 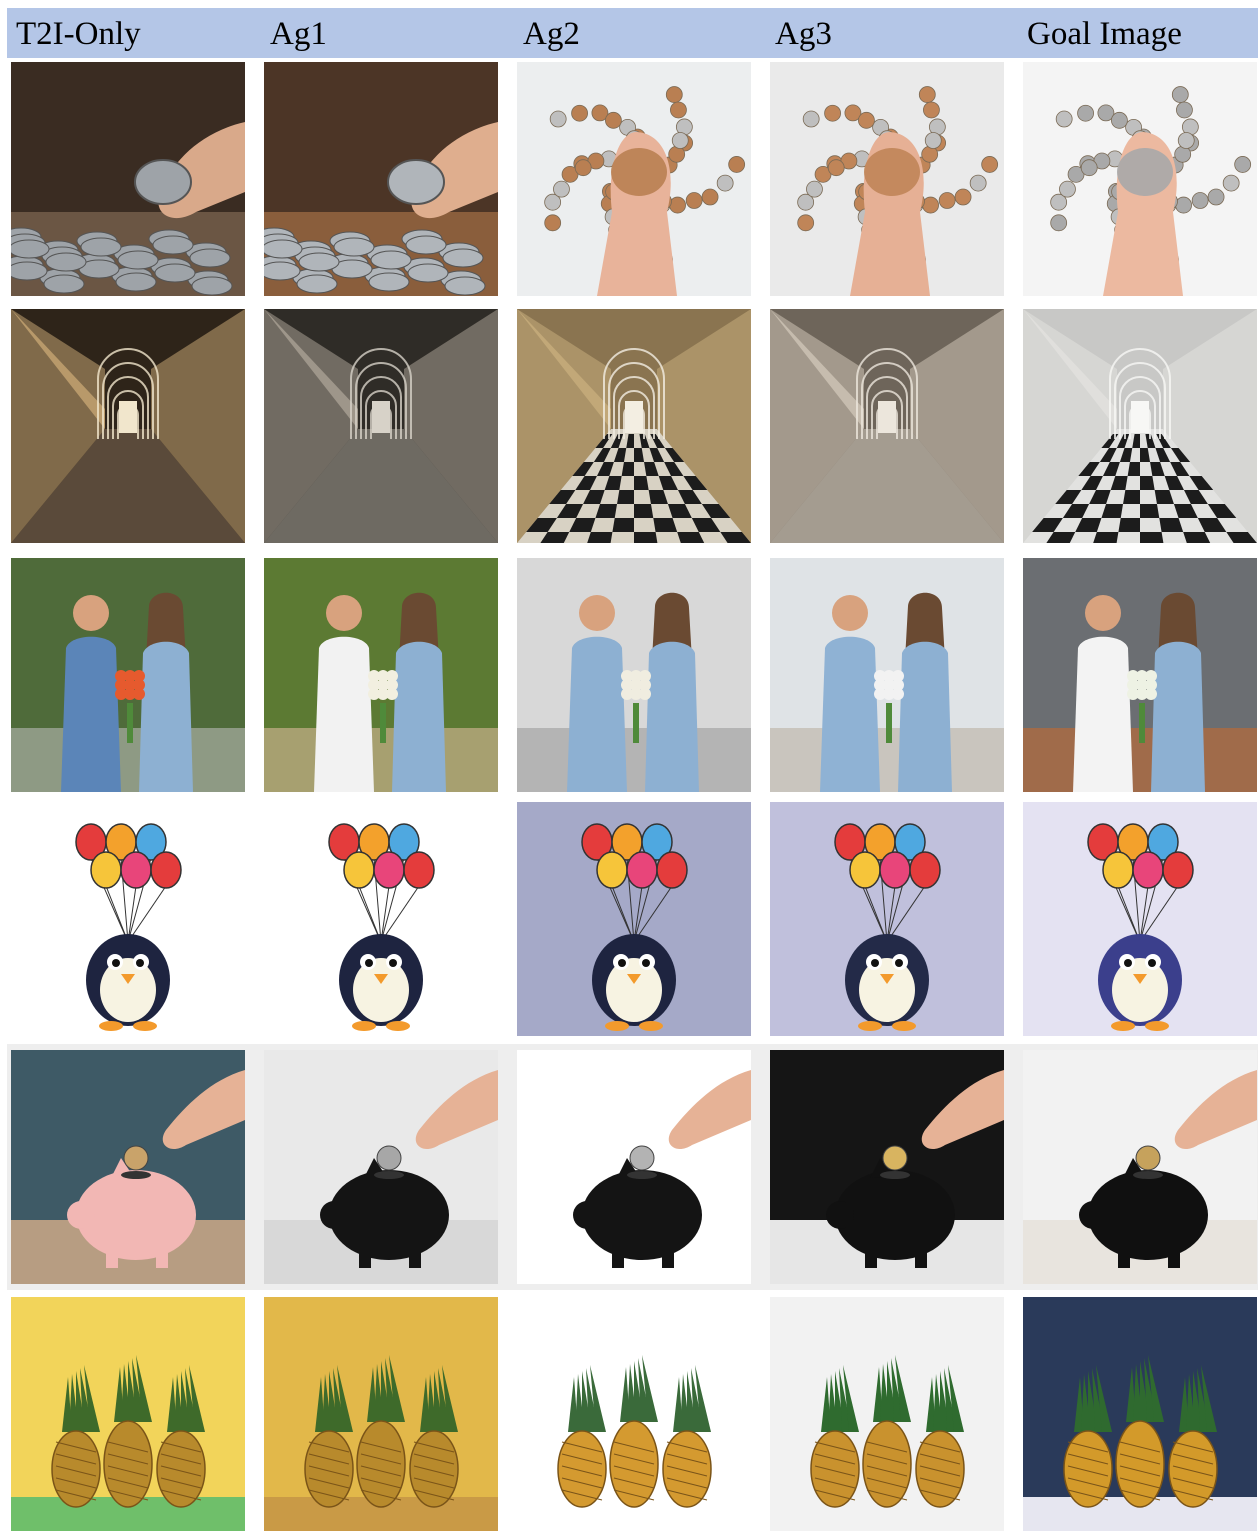 I want to click on column-header-3: Ag3, so click(x=803, y=34).